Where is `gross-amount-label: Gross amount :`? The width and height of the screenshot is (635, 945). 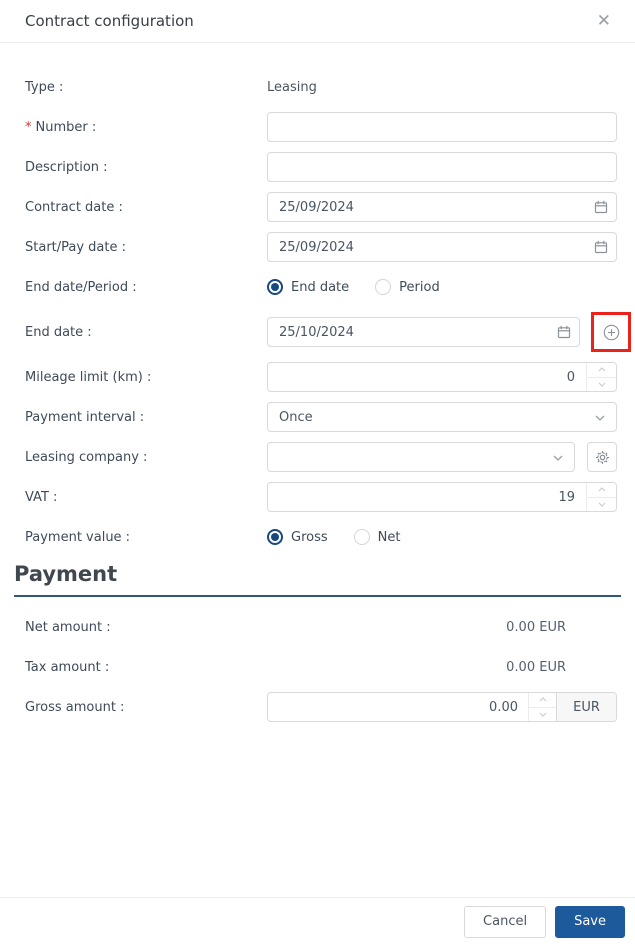 gross-amount-label: Gross amount : is located at coordinates (75, 707).